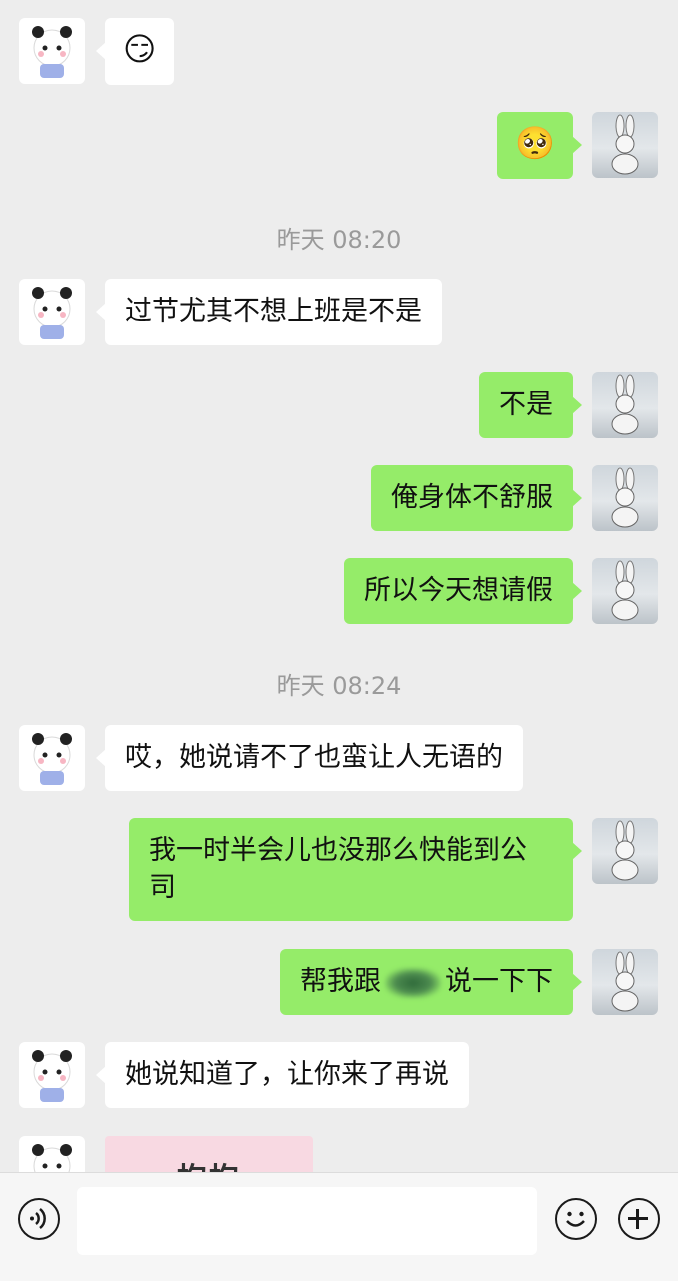 The height and width of the screenshot is (1281, 678). I want to click on message-text: 说一下下, so click(499, 981).